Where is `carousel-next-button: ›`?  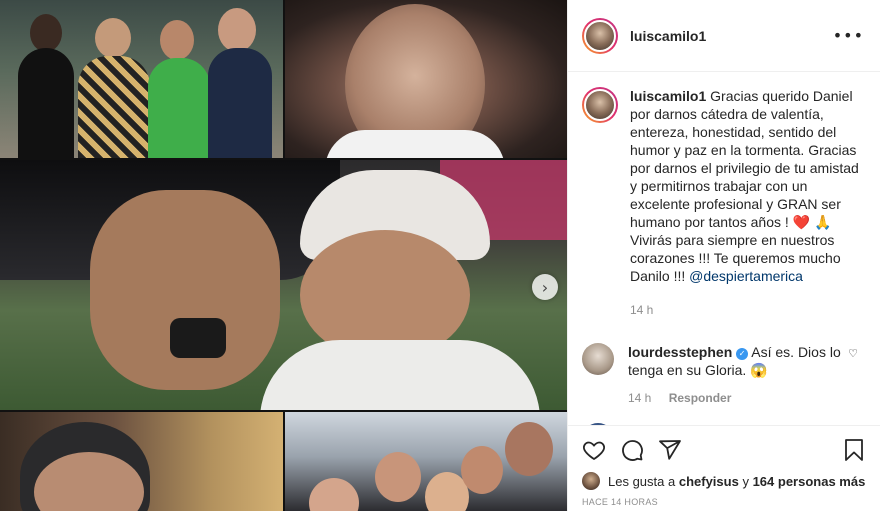
carousel-next-button: › is located at coordinates (545, 287).